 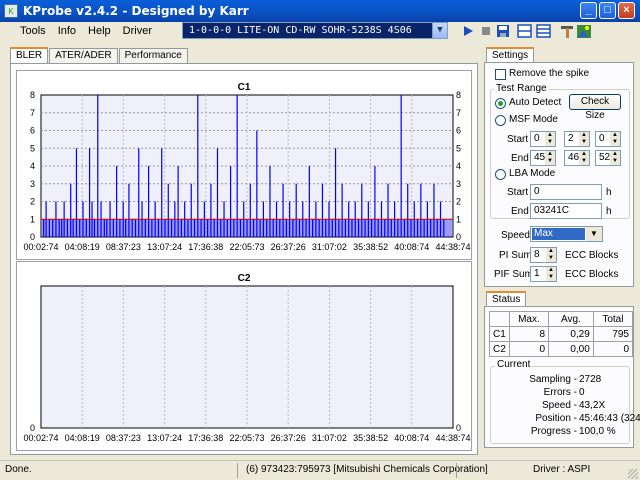 What do you see at coordinates (244, 278) in the screenshot?
I see `c2-chart-title: C2` at bounding box center [244, 278].